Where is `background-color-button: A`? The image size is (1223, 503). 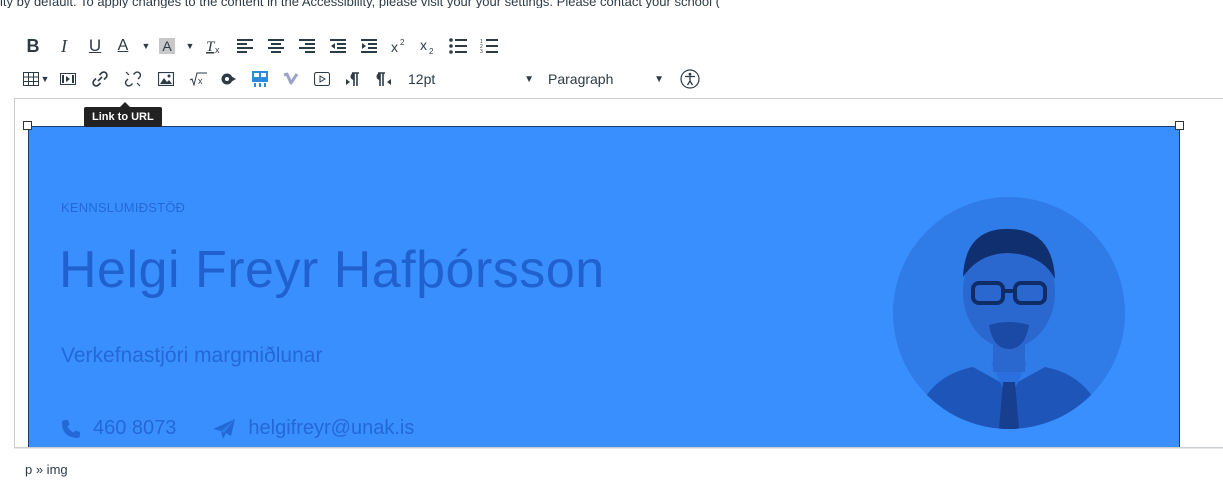
background-color-button: A is located at coordinates (167, 46).